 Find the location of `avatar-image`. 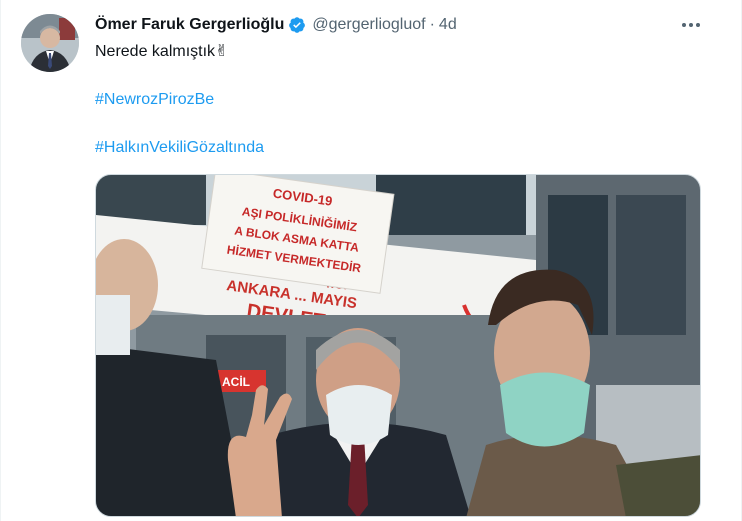

avatar-image is located at coordinates (50, 43).